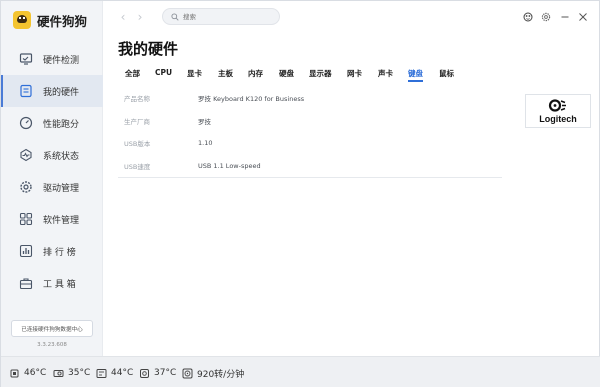 This screenshot has width=600, height=387. I want to click on tab-all: 全部, so click(132, 73).